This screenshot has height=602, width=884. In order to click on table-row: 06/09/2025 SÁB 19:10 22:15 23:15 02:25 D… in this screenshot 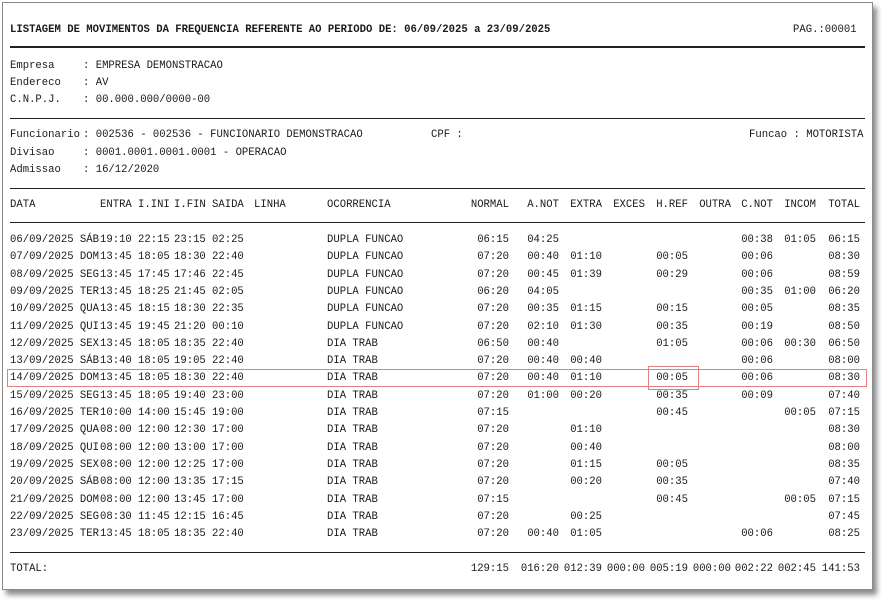, I will do `click(437, 240)`.